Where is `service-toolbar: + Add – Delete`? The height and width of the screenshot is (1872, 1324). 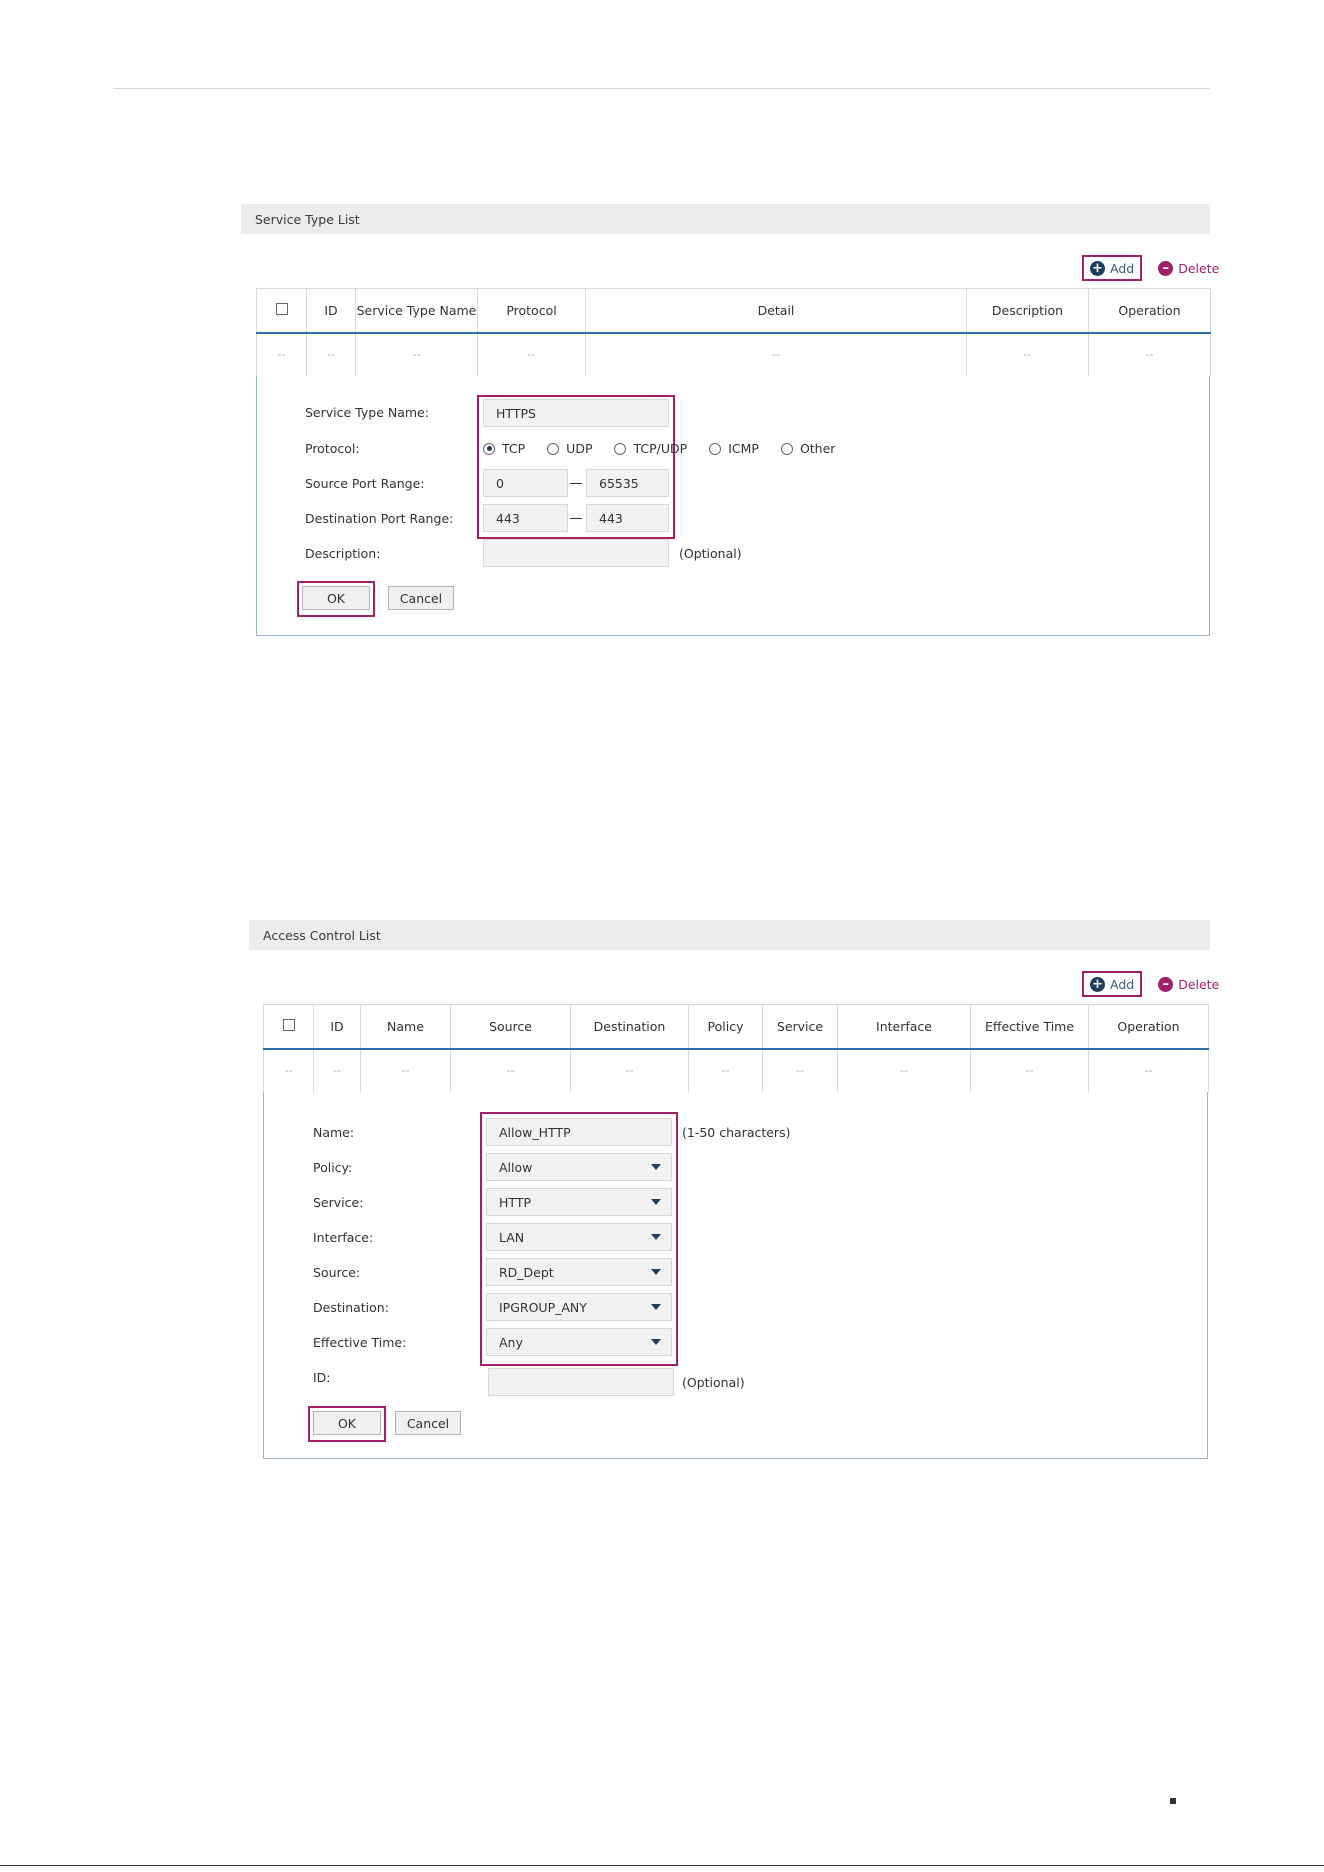 service-toolbar: + Add – Delete is located at coordinates (1153, 268).